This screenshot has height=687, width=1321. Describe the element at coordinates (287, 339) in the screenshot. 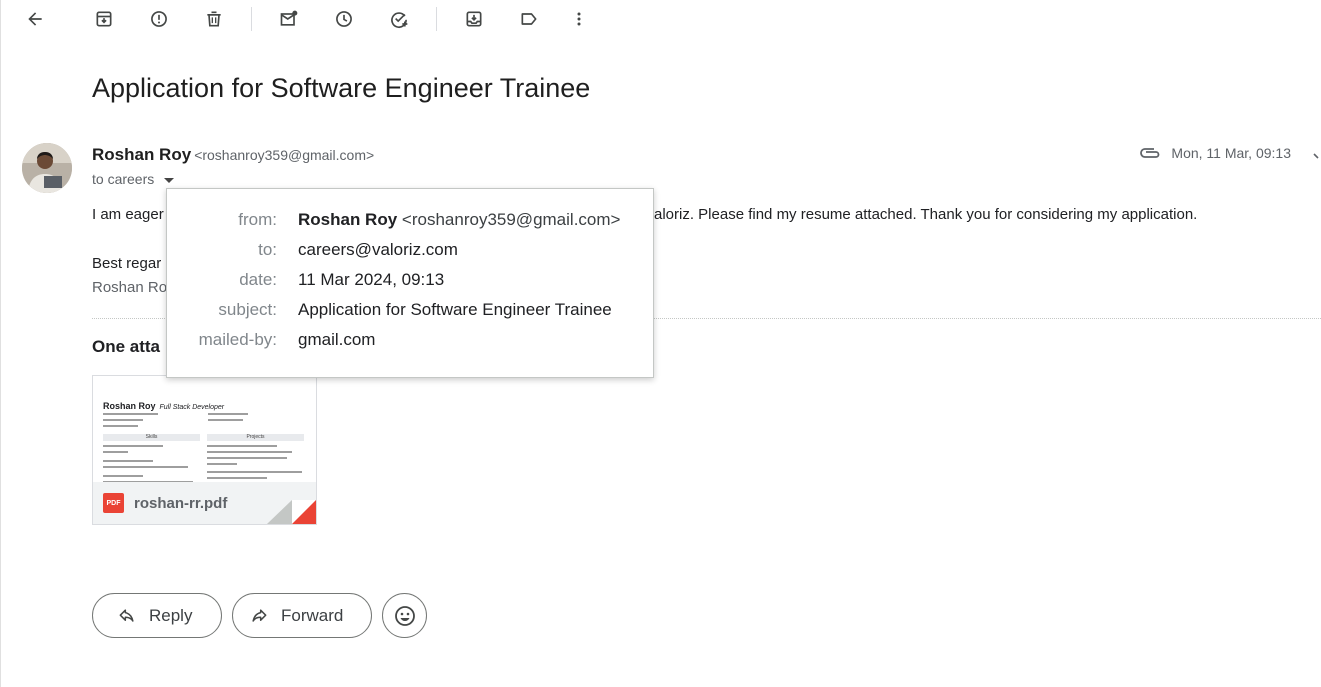

I see `details-mailedby-row: mailed-by: gmail.com` at that location.